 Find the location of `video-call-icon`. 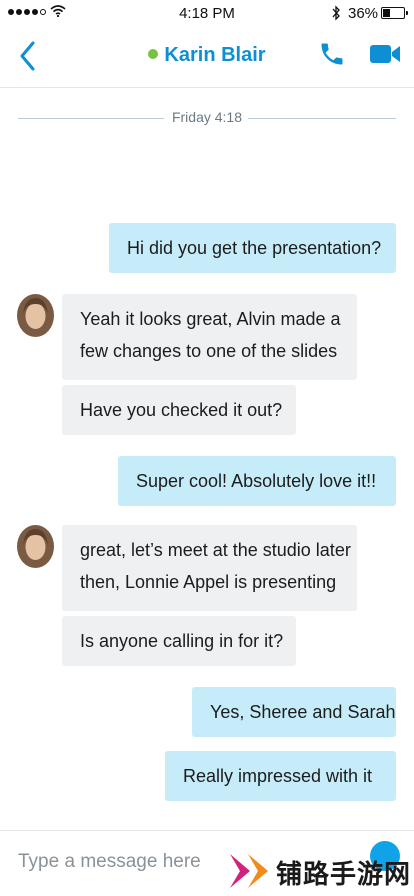

video-call-icon is located at coordinates (385, 54).